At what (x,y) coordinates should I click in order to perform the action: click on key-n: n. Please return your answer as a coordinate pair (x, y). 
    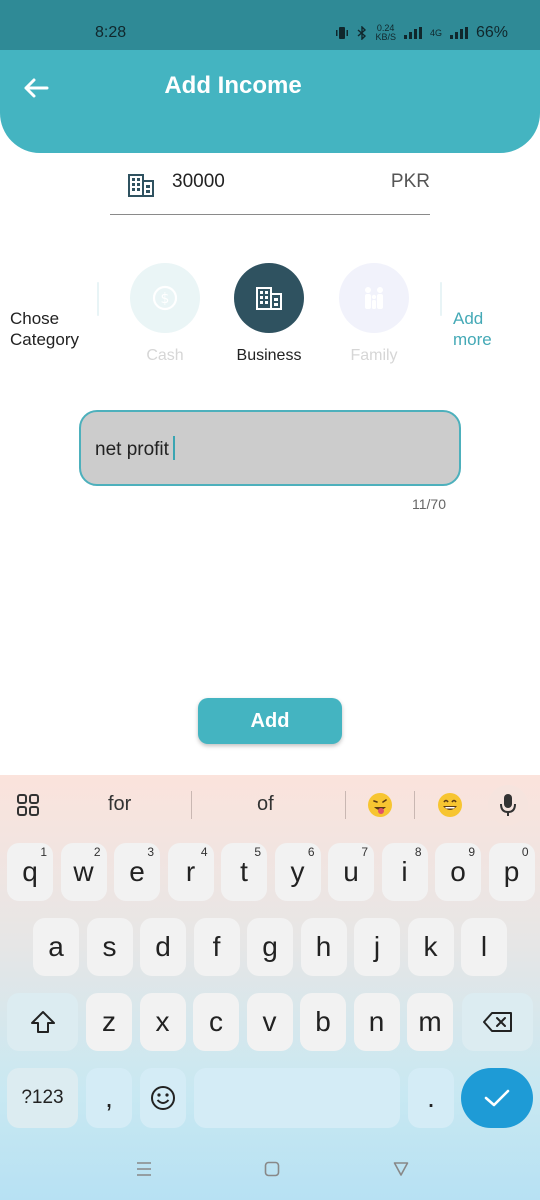
    Looking at the image, I should click on (376, 1022).